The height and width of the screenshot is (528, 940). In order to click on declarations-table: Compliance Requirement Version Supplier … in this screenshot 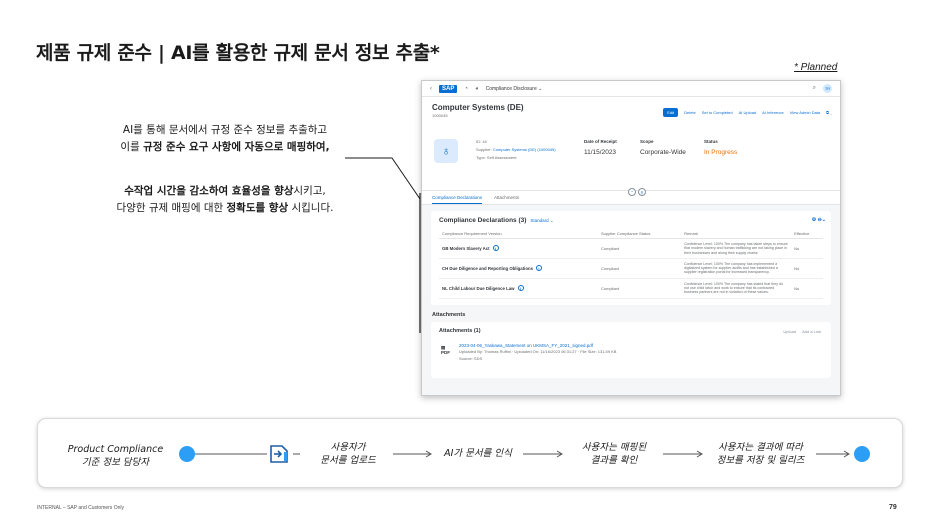, I will do `click(631, 264)`.